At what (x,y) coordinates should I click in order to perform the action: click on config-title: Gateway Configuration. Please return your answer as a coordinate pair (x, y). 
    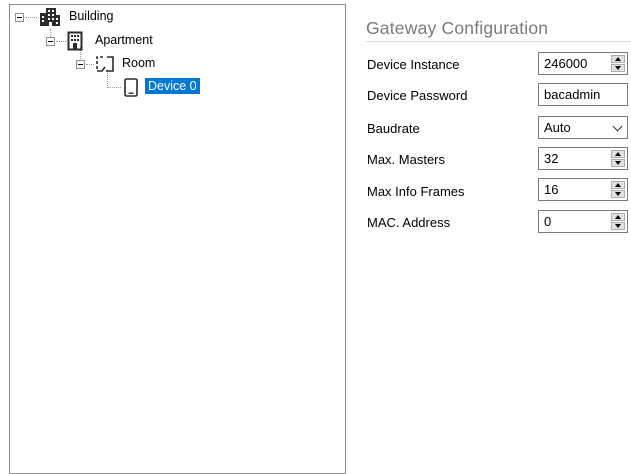
    Looking at the image, I should click on (457, 28).